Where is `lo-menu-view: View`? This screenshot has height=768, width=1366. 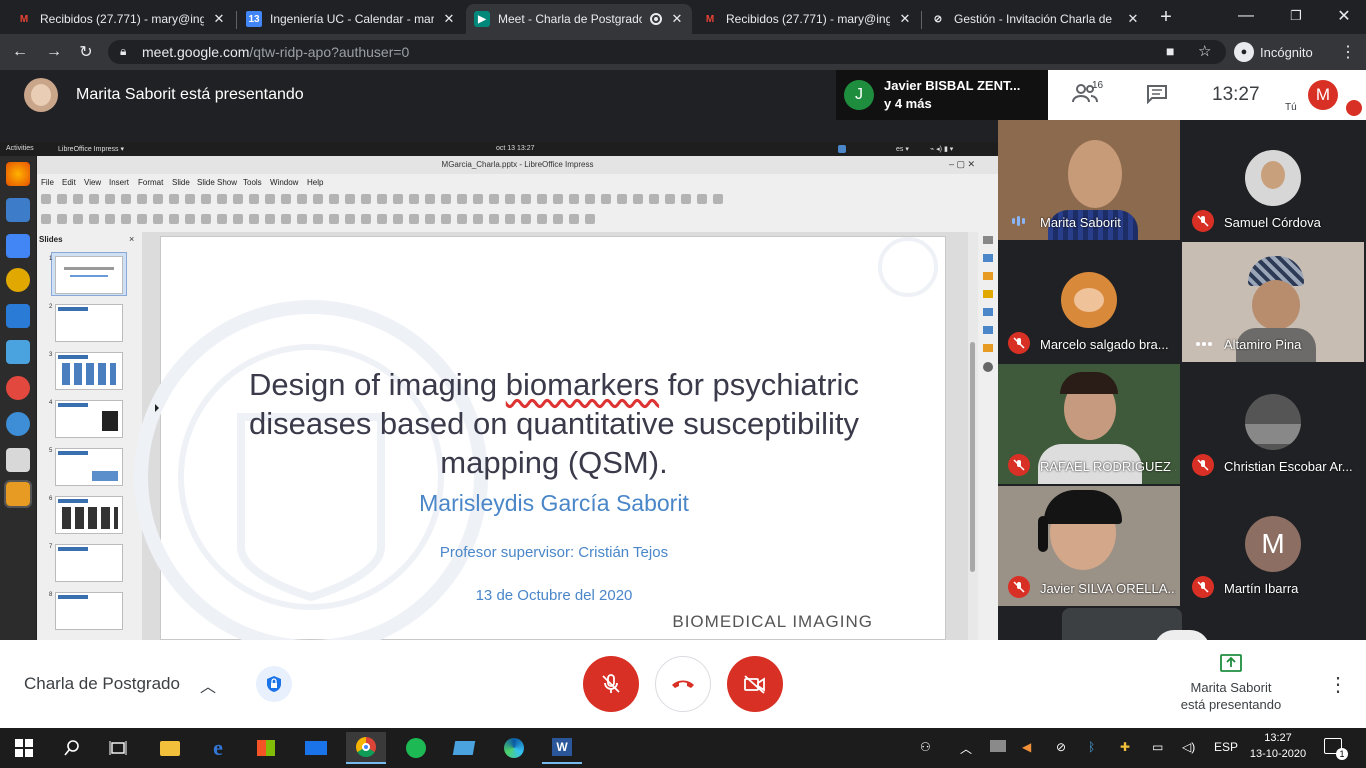 lo-menu-view: View is located at coordinates (92, 182).